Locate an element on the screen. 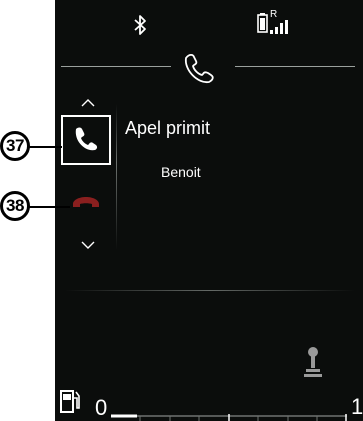 Image resolution: width=363 pixels, height=421 pixels. vertical-divider is located at coordinates (116, 177).